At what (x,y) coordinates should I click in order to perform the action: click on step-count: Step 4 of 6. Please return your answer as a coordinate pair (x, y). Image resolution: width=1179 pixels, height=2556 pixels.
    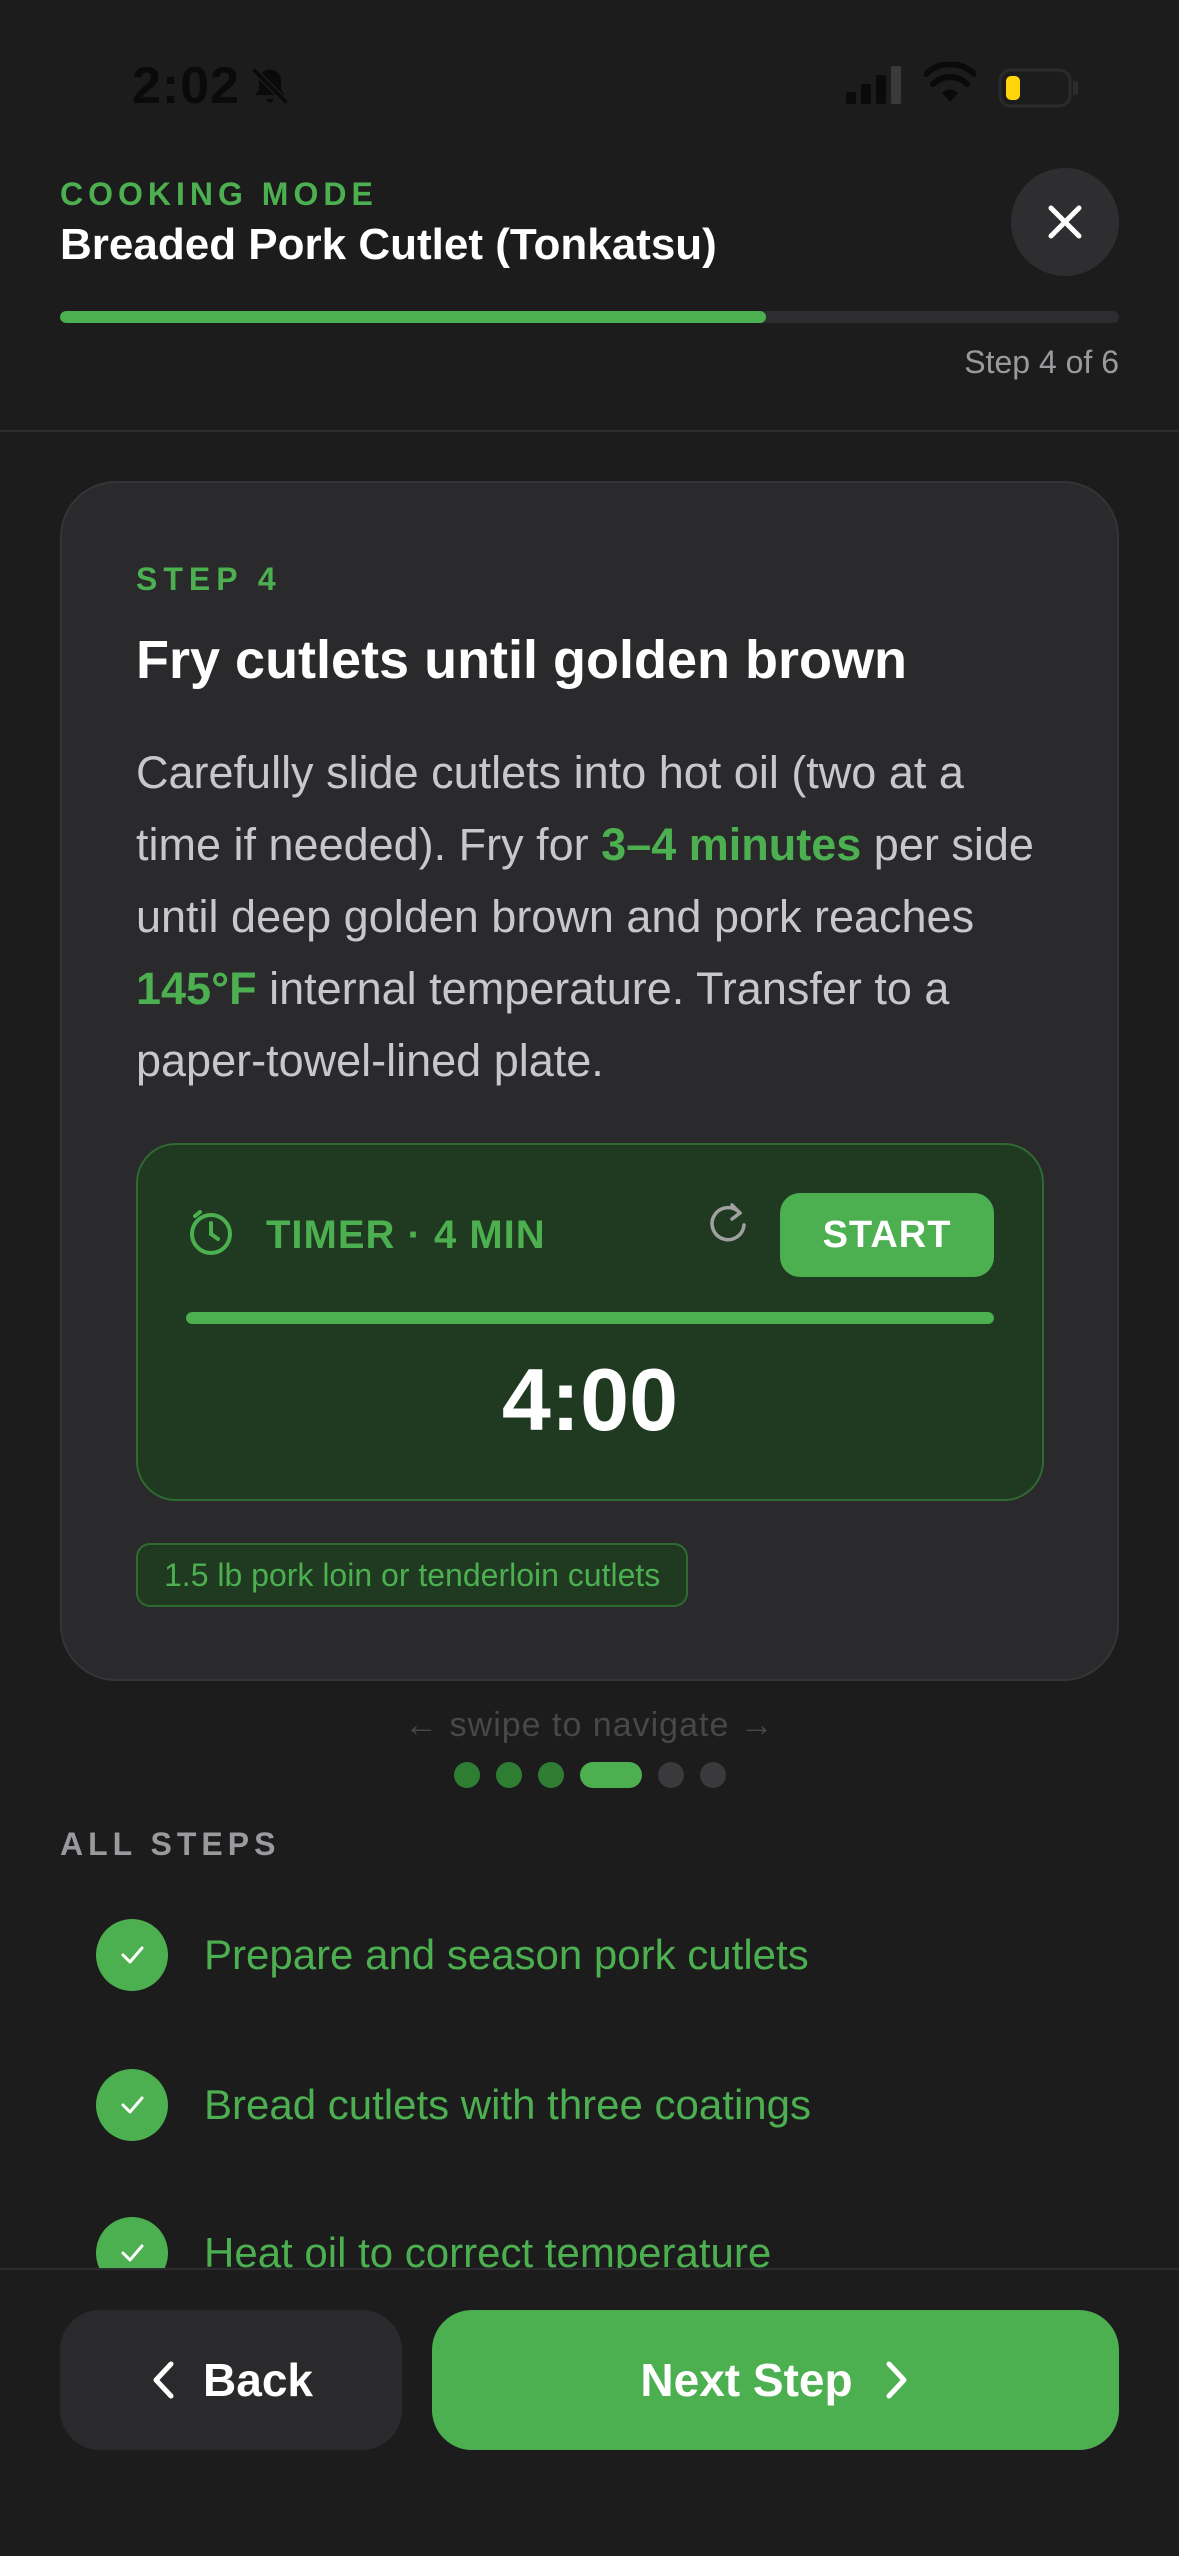
    Looking at the image, I should click on (1041, 362).